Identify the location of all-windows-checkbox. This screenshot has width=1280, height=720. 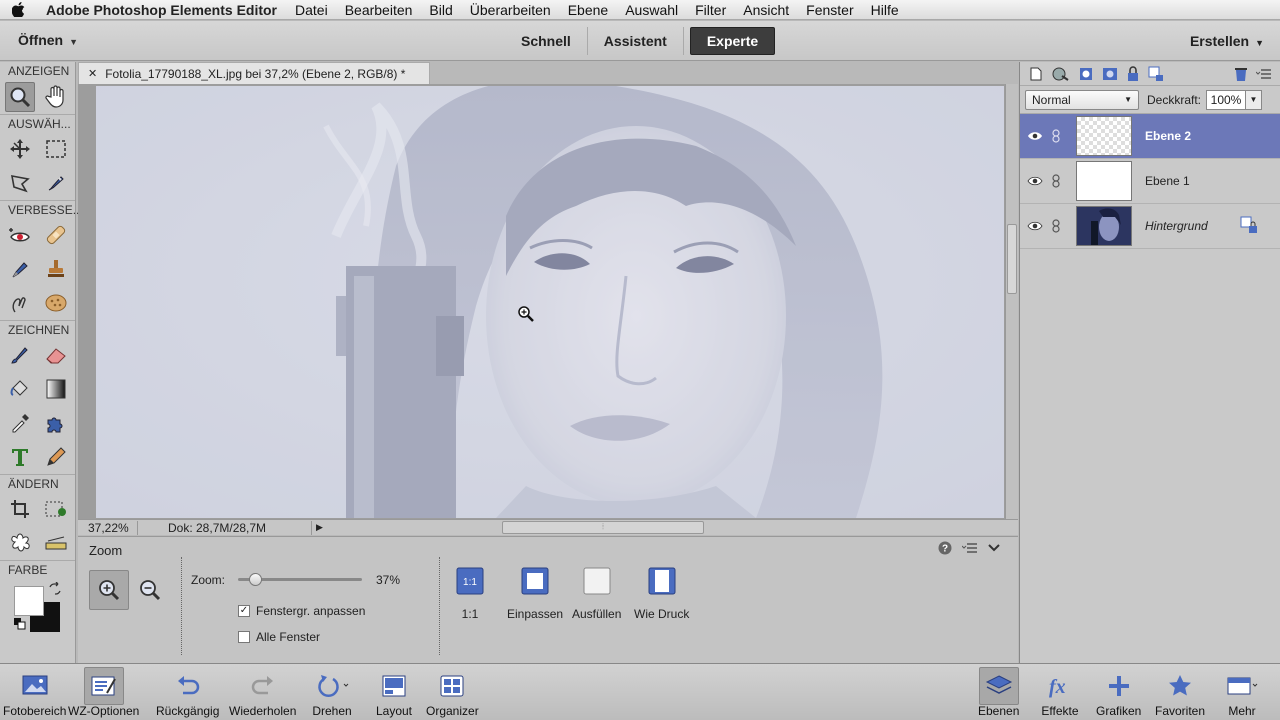
(244, 637).